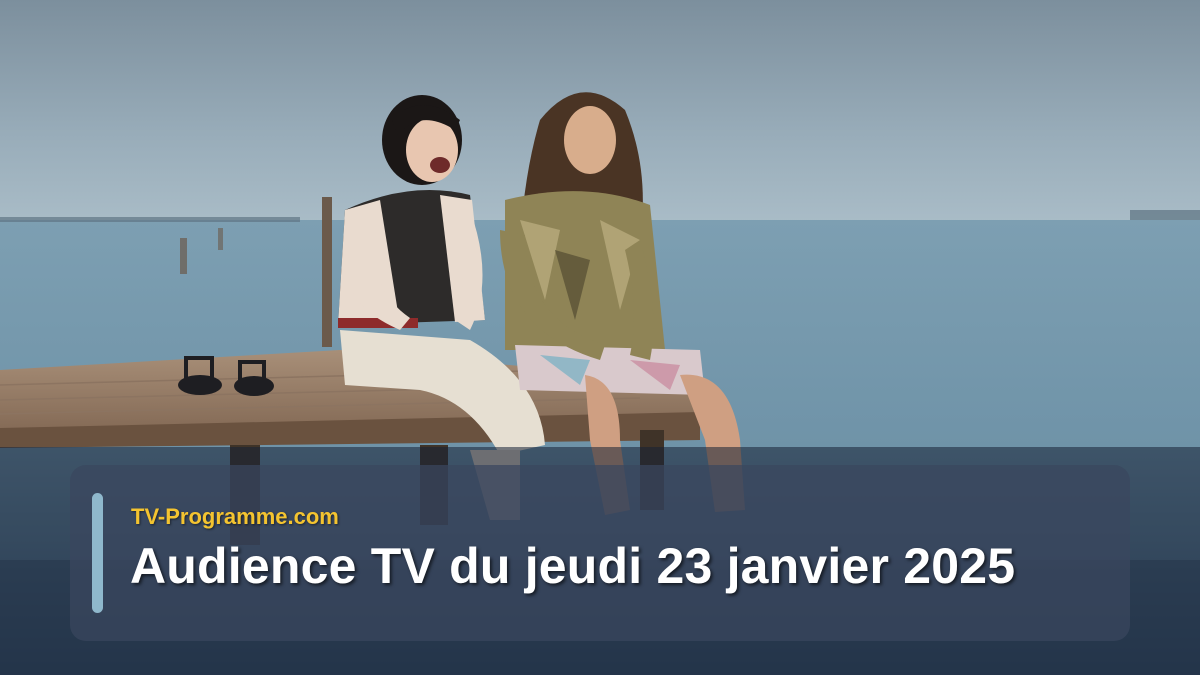 The image size is (1200, 675). Describe the element at coordinates (572, 566) in the screenshot. I see `article-headline: Audience TV du jeudi 23 janvier 2025` at that location.